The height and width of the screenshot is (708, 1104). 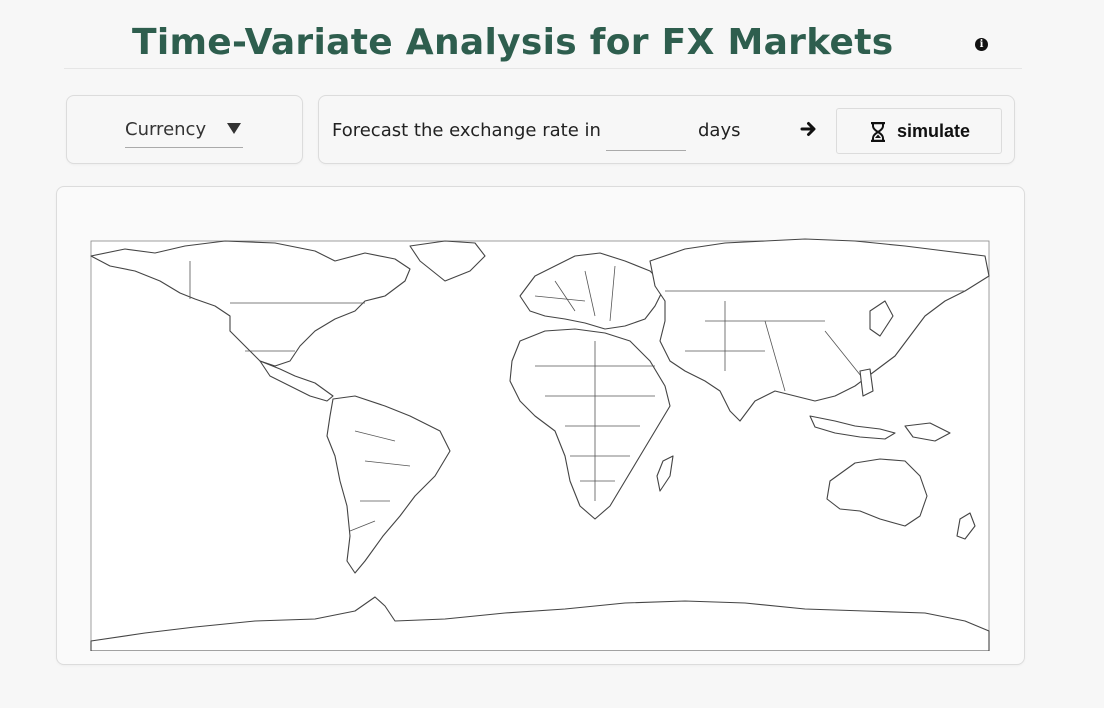 I want to click on header-bar: Time-Variate Analysis for FX Markets i, so click(x=543, y=43).